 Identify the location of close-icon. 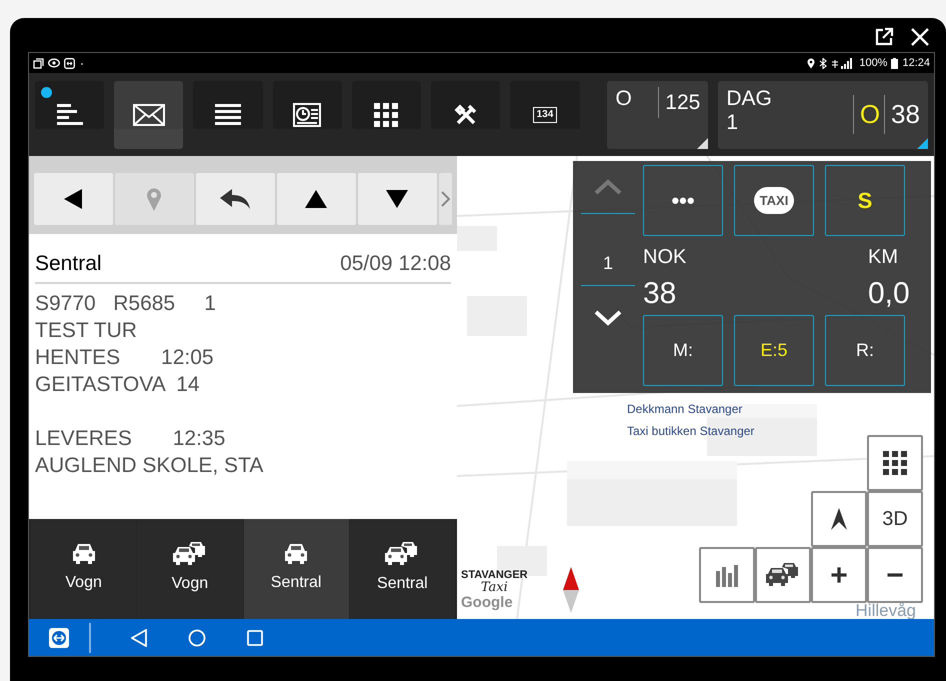
(920, 37).